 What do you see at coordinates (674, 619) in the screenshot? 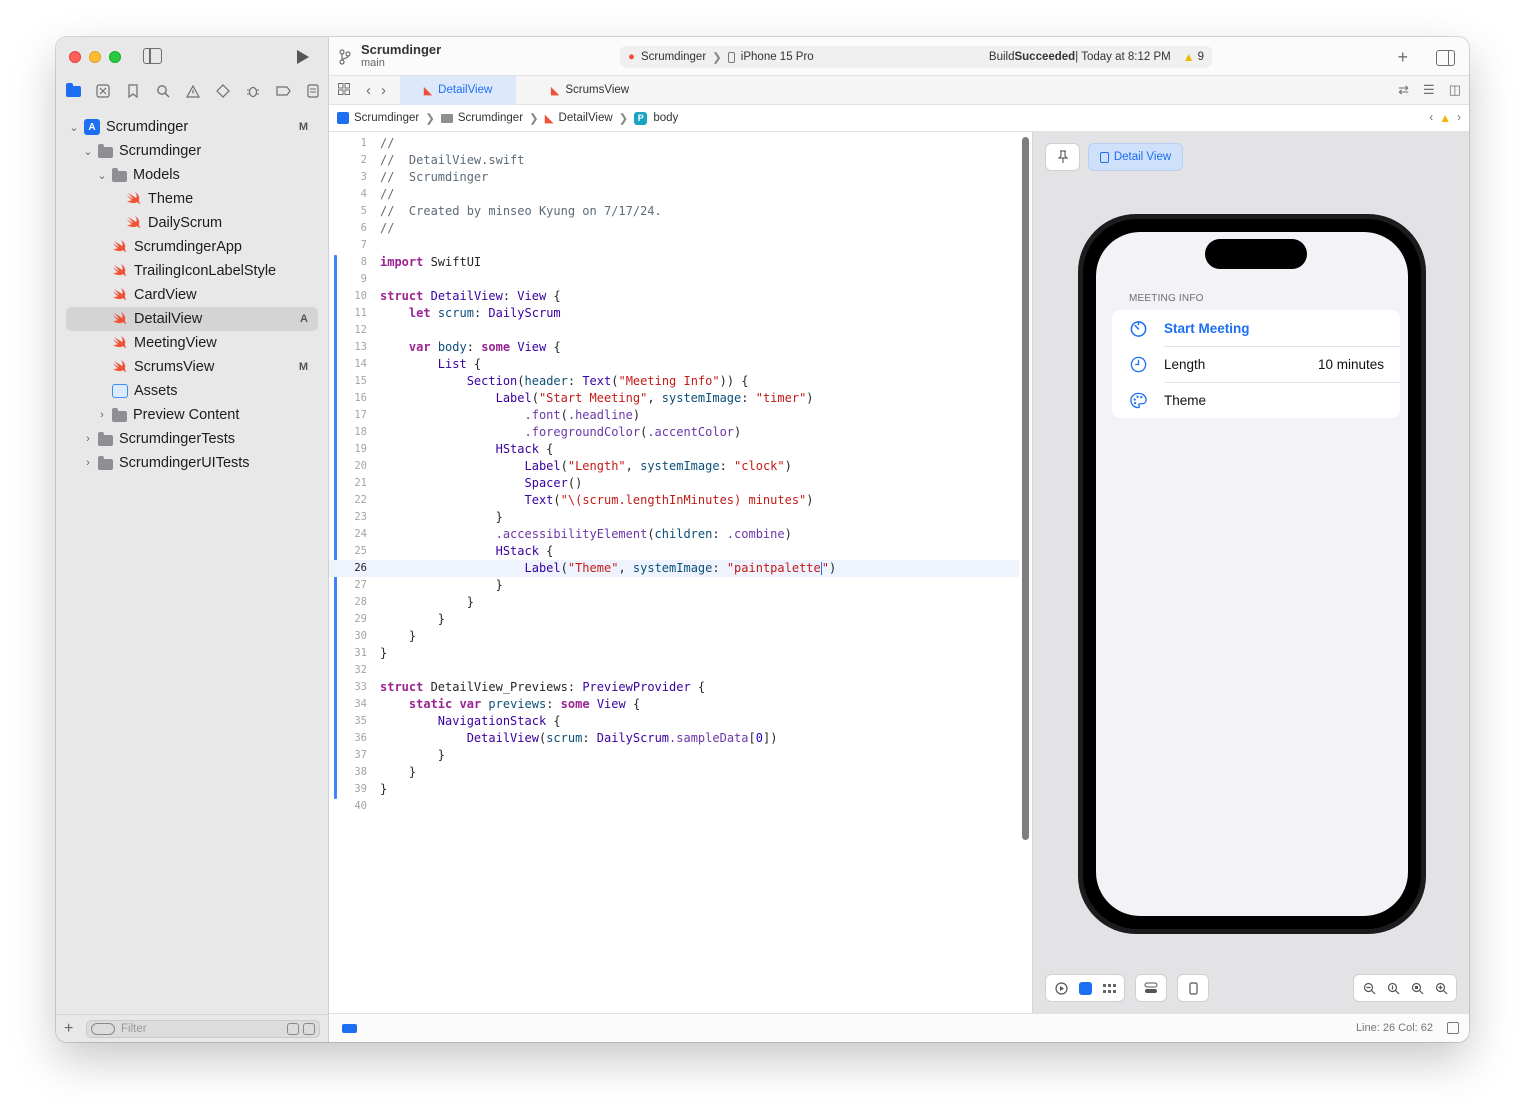
I see `code-line: 29 }` at bounding box center [674, 619].